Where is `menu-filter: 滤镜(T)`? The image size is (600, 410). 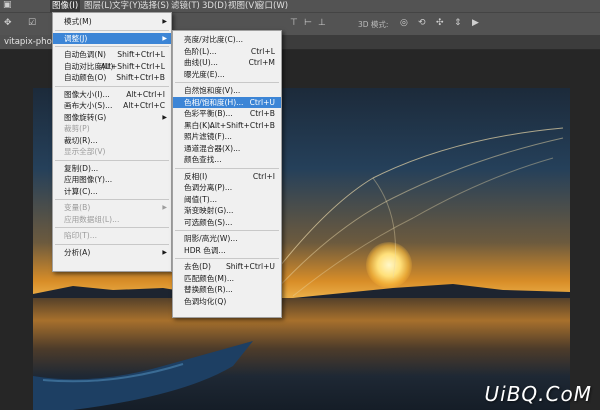
menu-filter: 滤镜(T) is located at coordinates (185, 6).